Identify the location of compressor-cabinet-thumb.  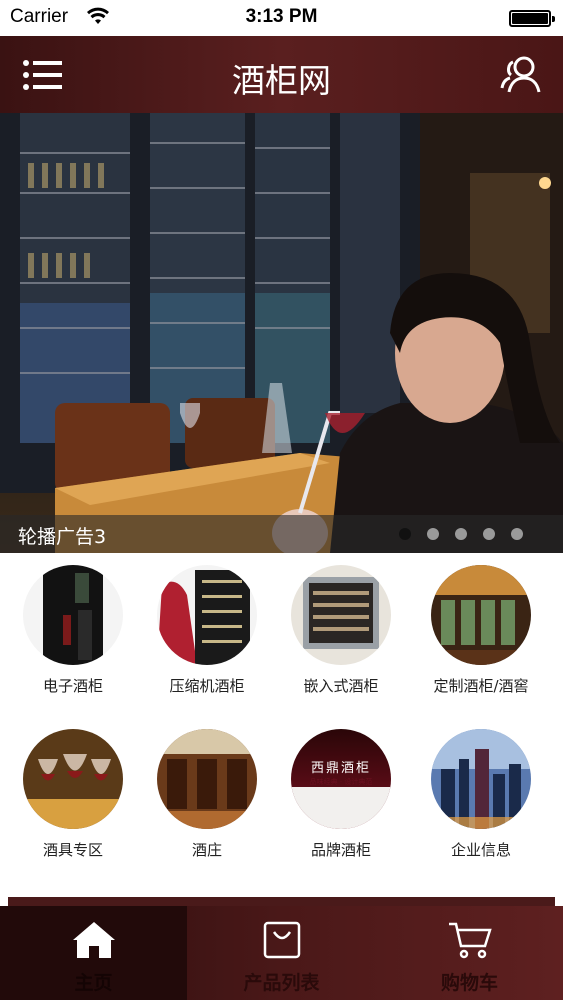
(207, 615).